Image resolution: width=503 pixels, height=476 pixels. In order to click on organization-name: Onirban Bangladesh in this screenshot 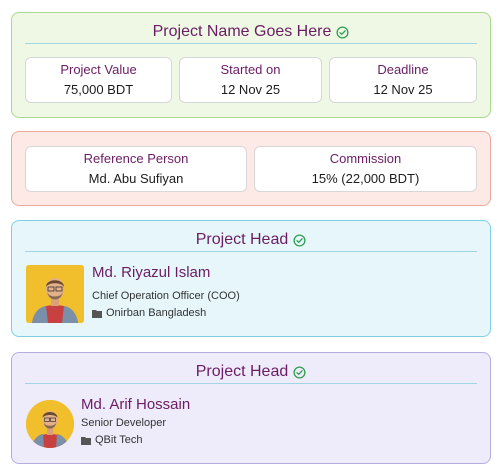, I will do `click(156, 313)`.